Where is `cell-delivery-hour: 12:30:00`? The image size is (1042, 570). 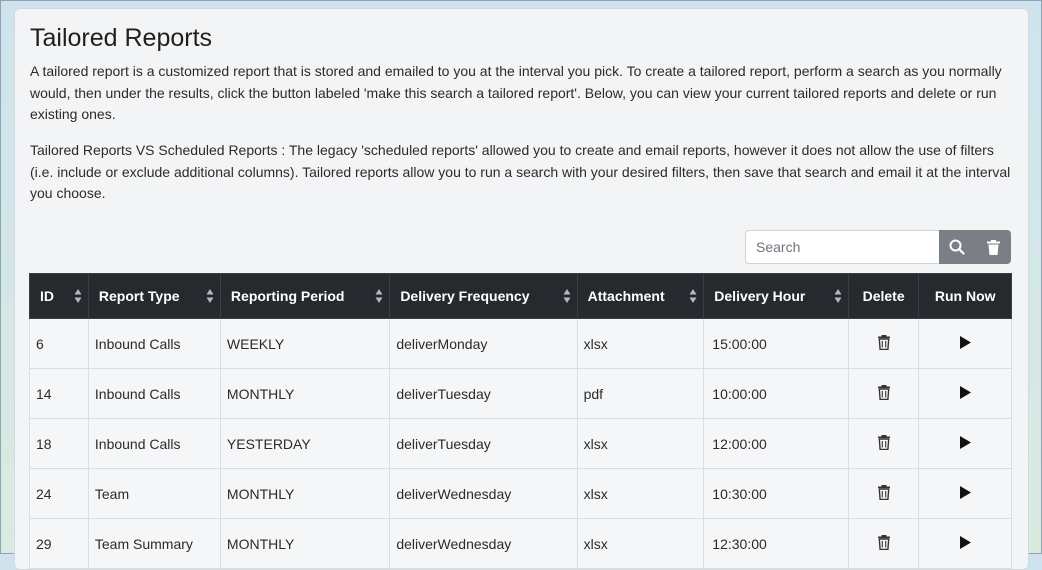
cell-delivery-hour: 12:30:00 is located at coordinates (776, 543).